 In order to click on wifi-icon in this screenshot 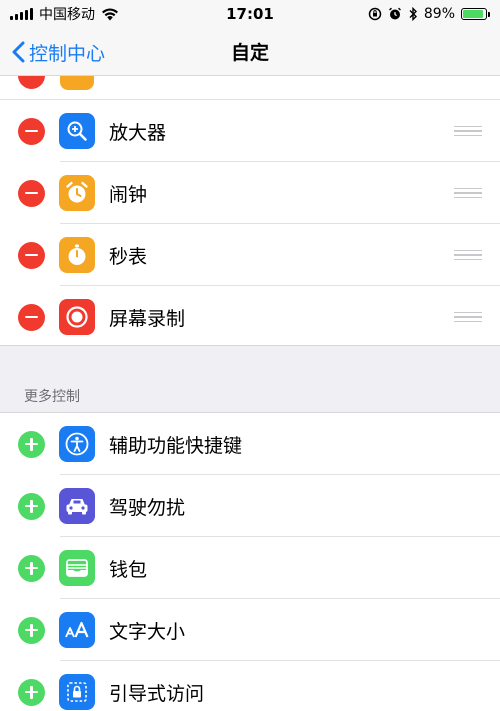, I will do `click(110, 13)`.